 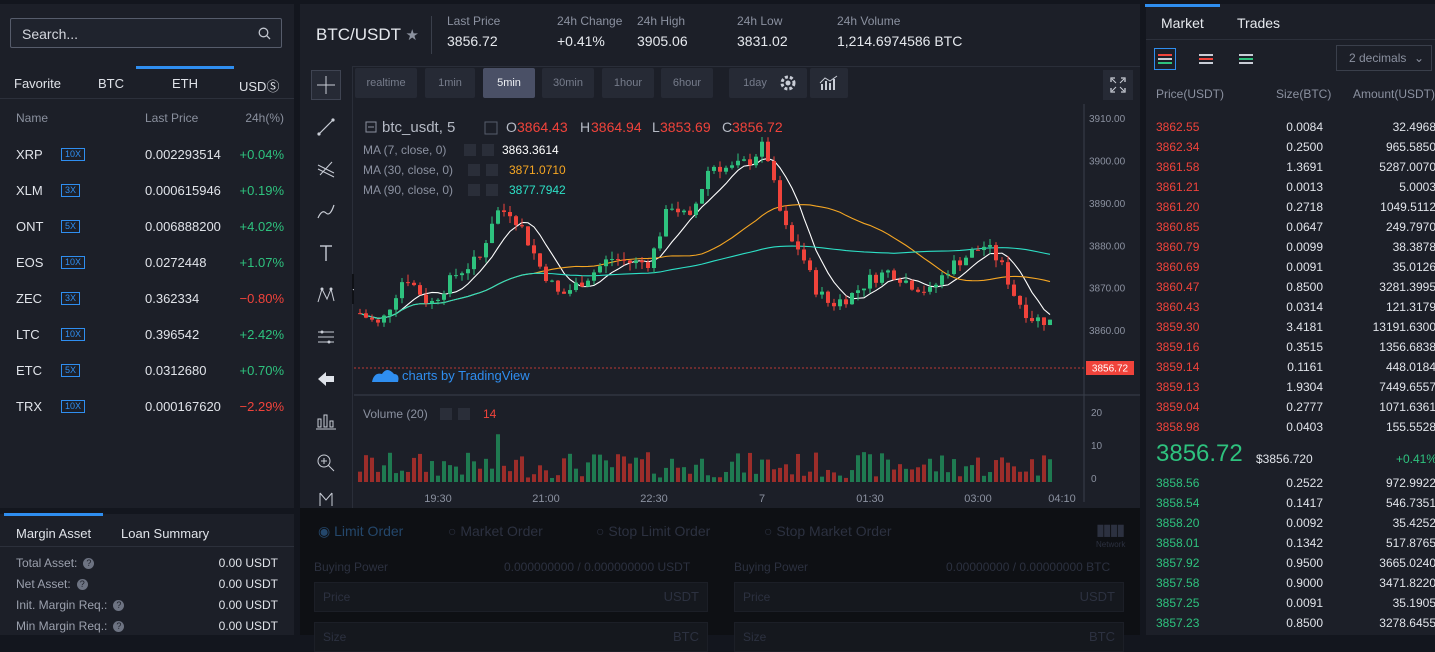 What do you see at coordinates (829, 83) in the screenshot?
I see `chart-type-icon` at bounding box center [829, 83].